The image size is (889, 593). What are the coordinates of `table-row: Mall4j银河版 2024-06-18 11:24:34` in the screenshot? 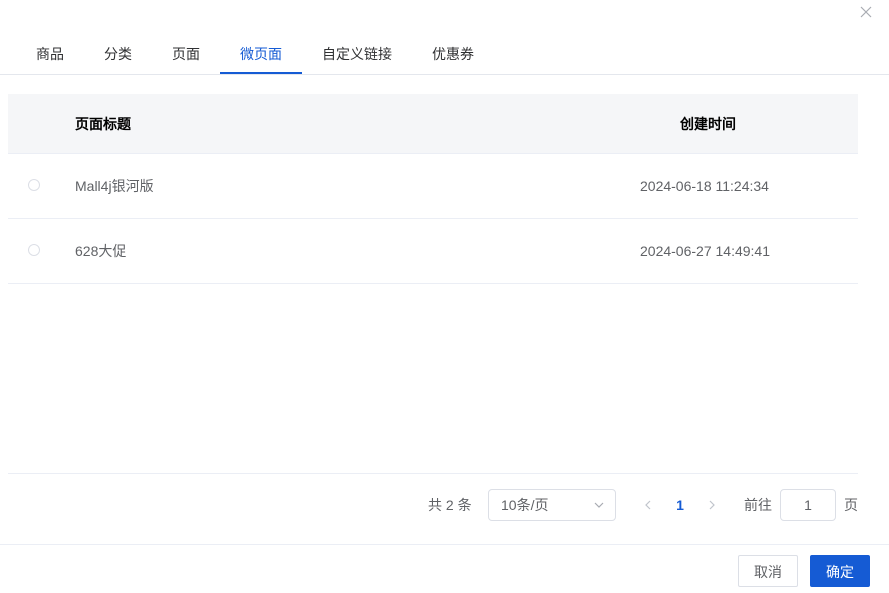 It's located at (433, 186).